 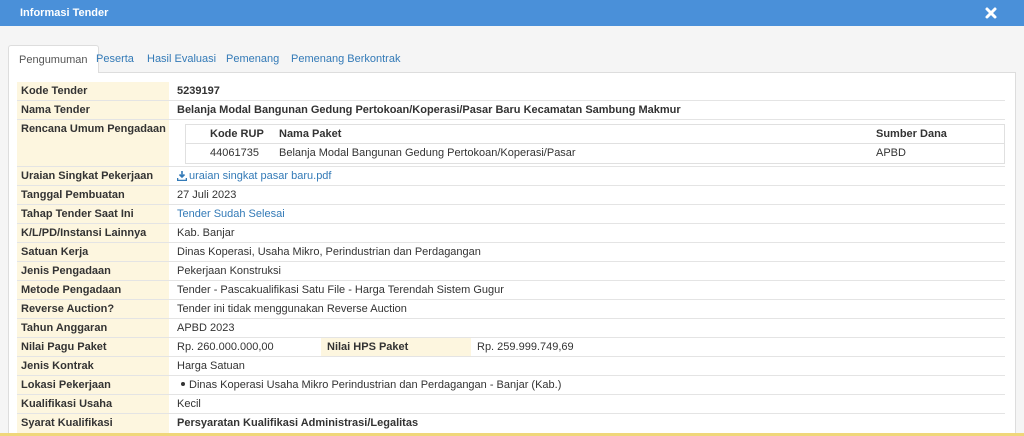 I want to click on label-tahun: Tahun Anggaran, so click(x=93, y=328).